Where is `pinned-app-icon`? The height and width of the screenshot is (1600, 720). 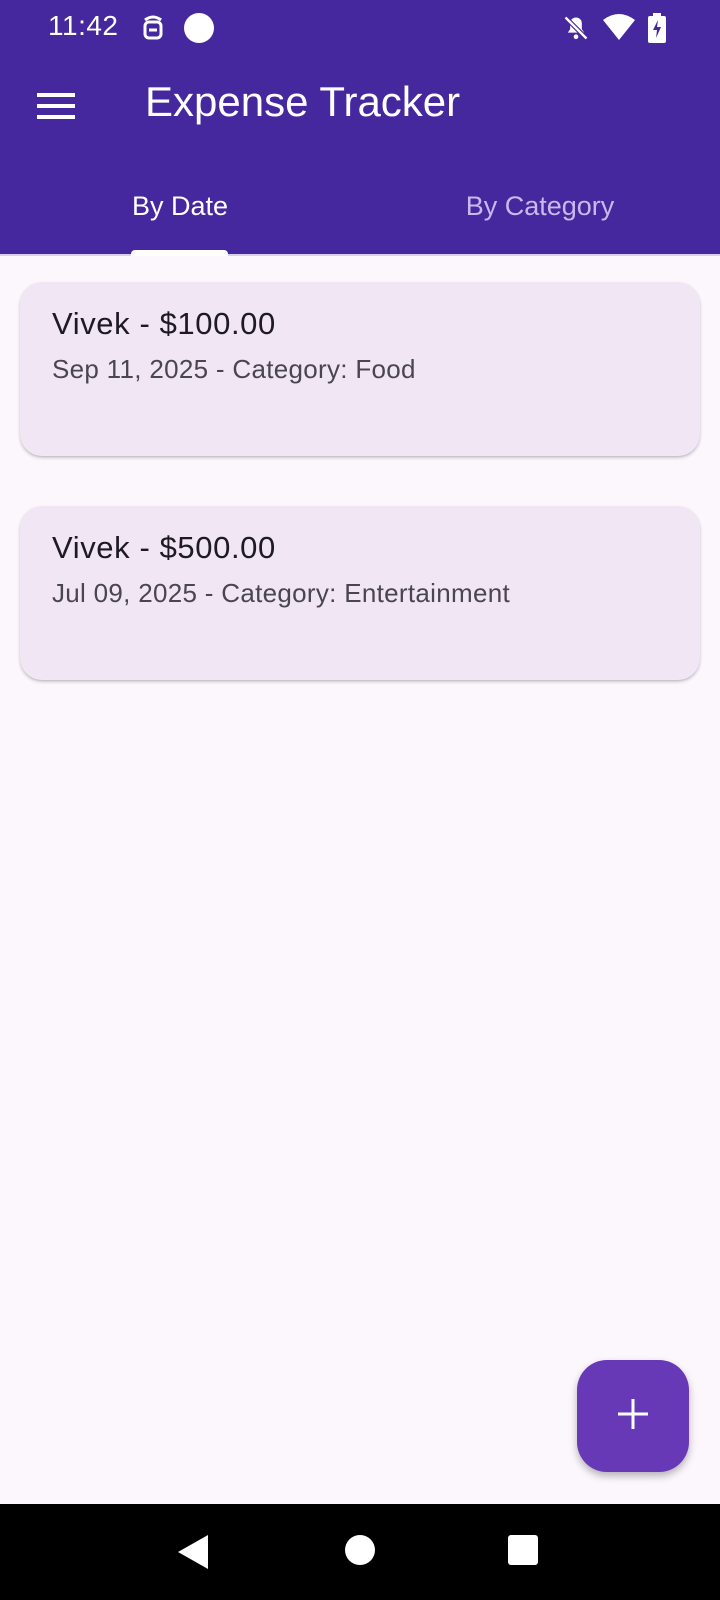
pinned-app-icon is located at coordinates (153, 31).